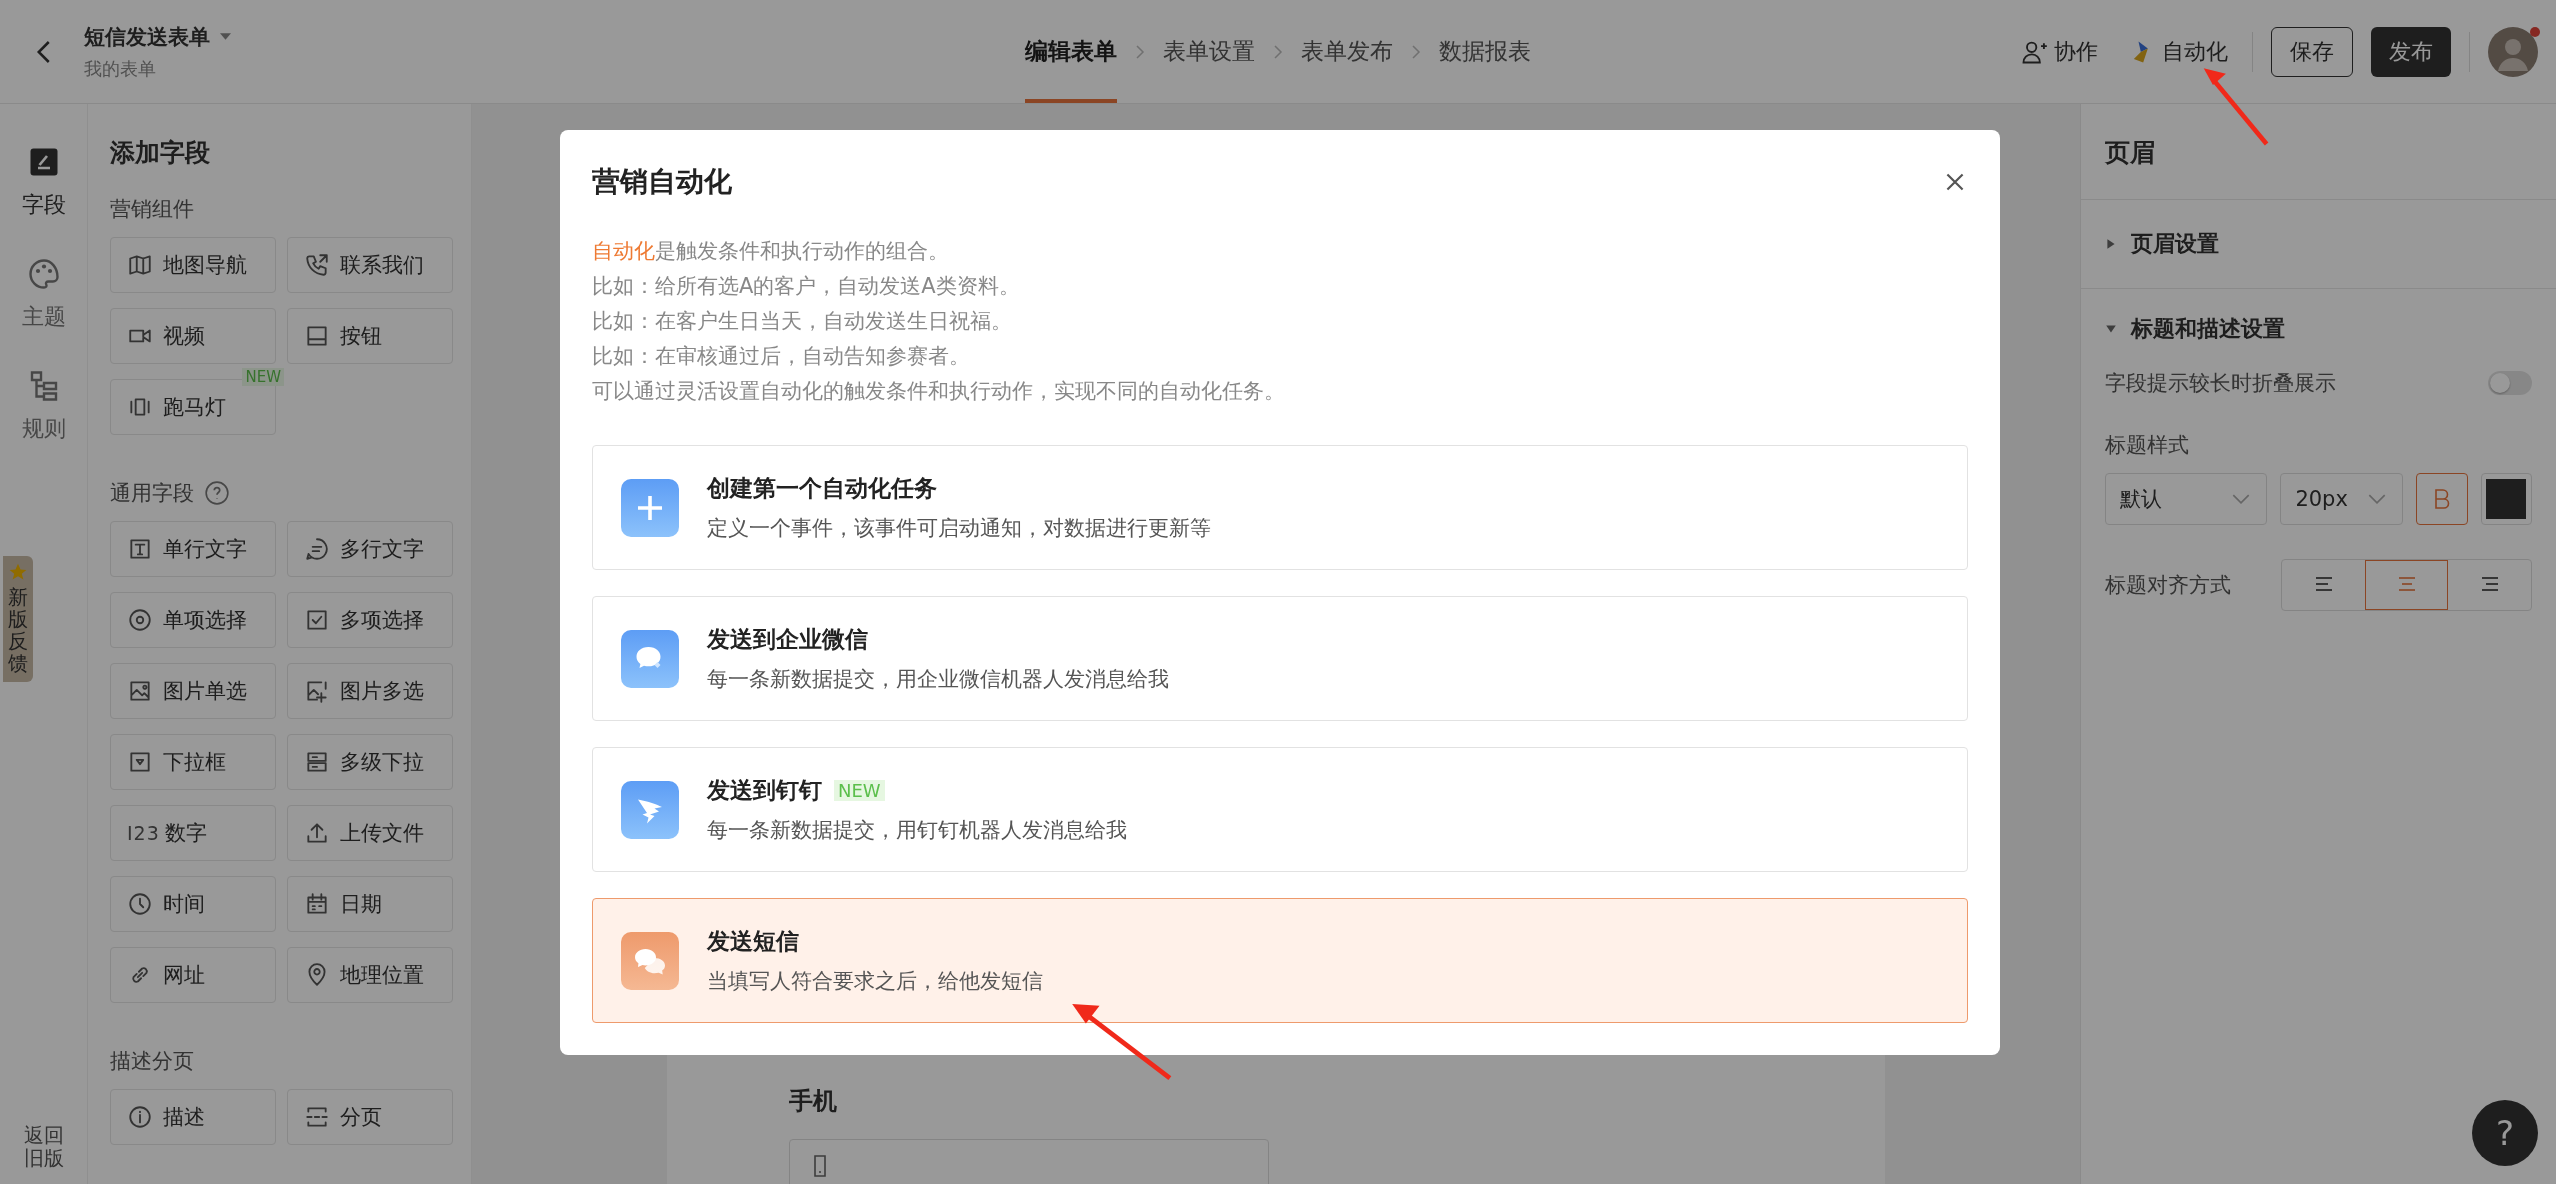 This screenshot has width=2556, height=1184. I want to click on size-select: 20px, so click(2342, 499).